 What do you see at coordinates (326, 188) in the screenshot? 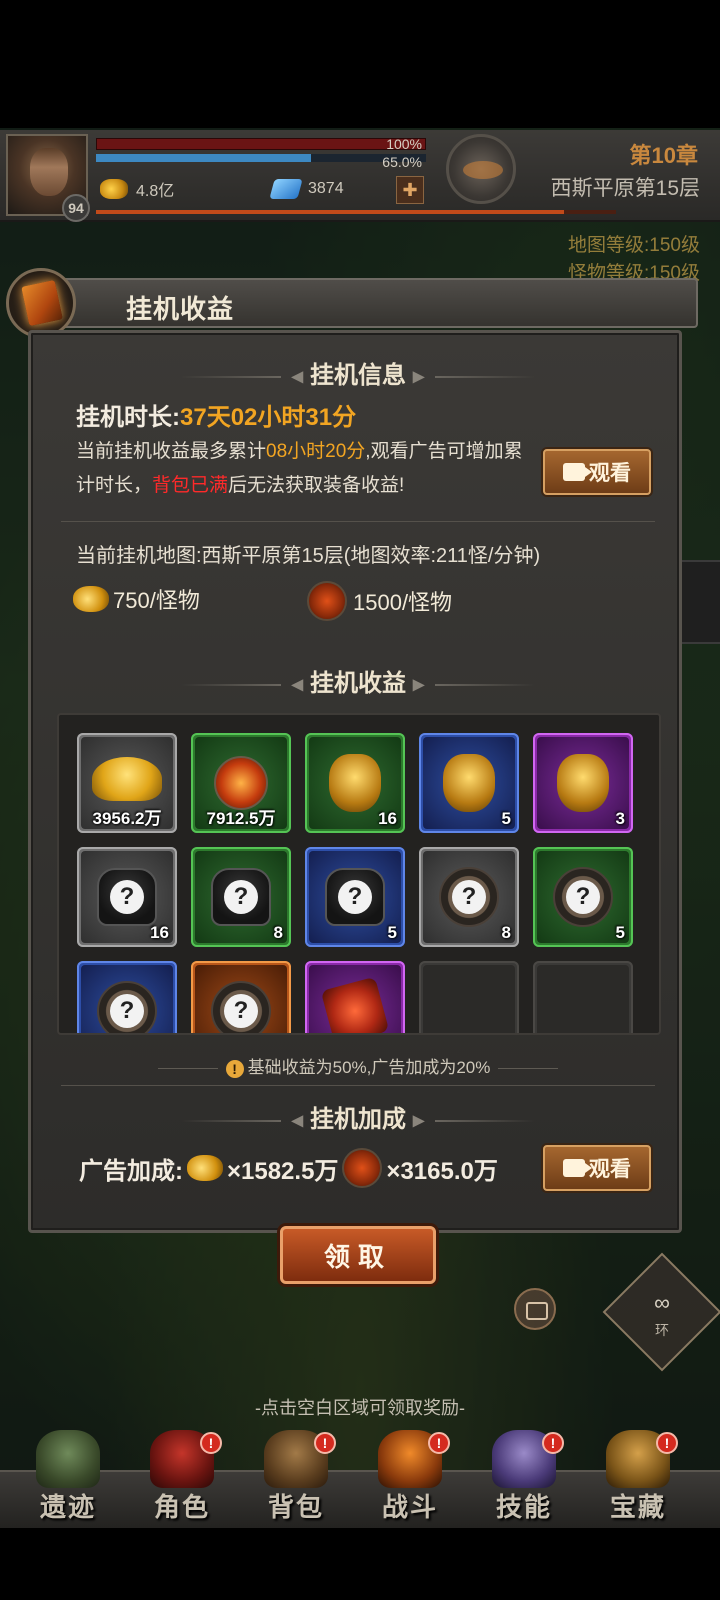
I see `gem-amount: 3874` at bounding box center [326, 188].